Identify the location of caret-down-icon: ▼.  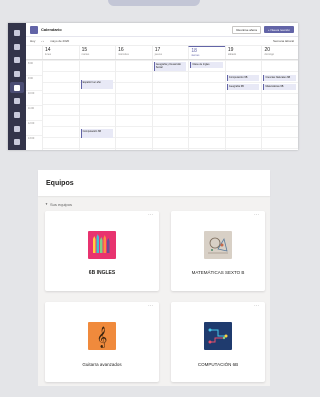
(46, 204).